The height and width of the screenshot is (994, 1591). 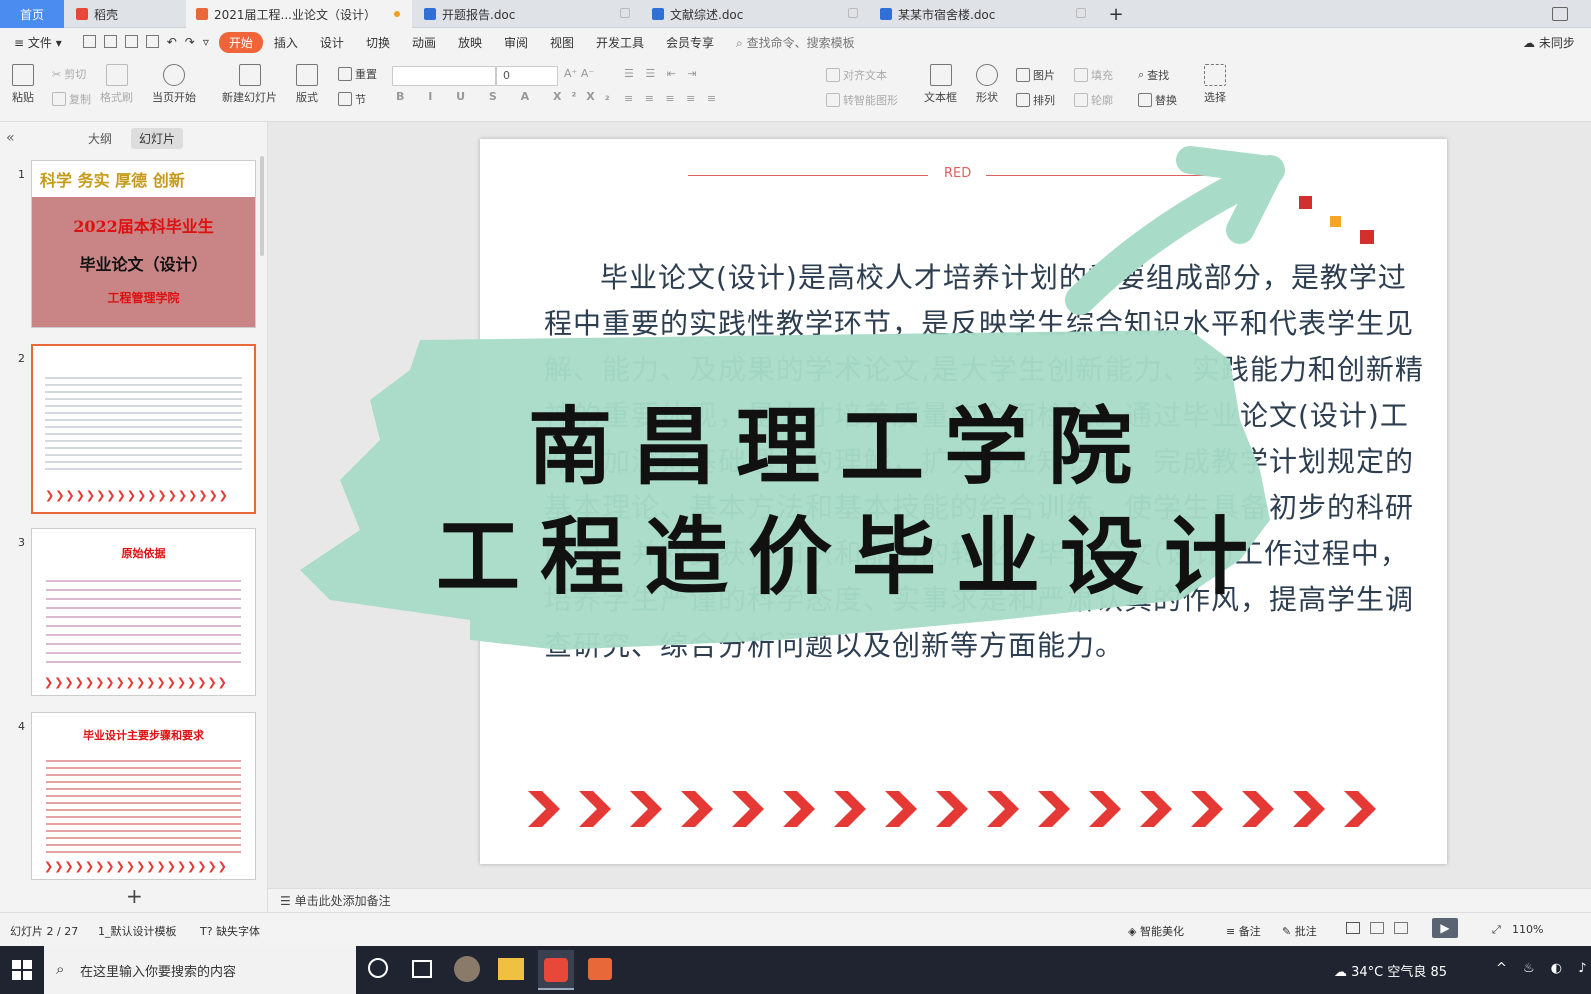 I want to click on beautify-icon: ◈, so click(x=1134, y=931).